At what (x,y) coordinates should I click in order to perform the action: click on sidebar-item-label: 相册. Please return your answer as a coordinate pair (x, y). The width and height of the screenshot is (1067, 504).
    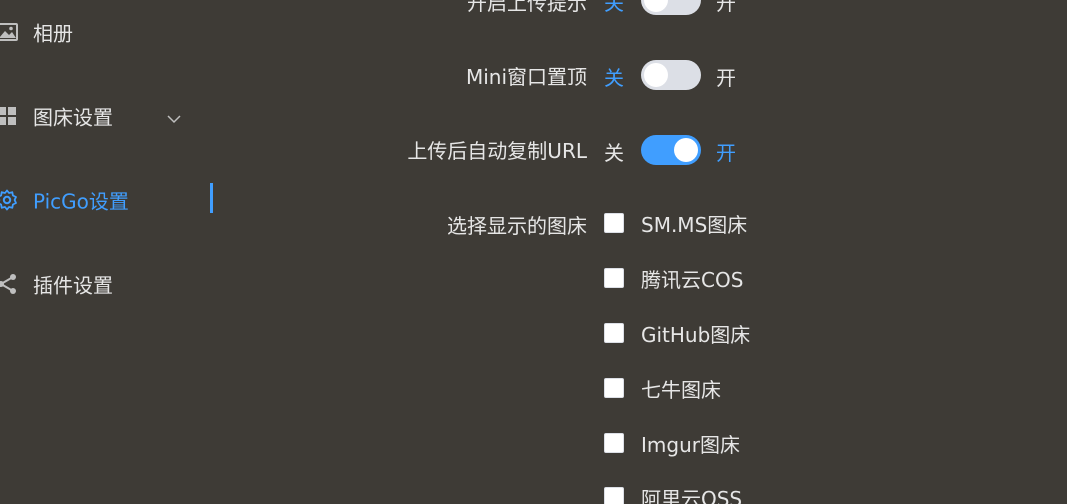
    Looking at the image, I should click on (53, 33).